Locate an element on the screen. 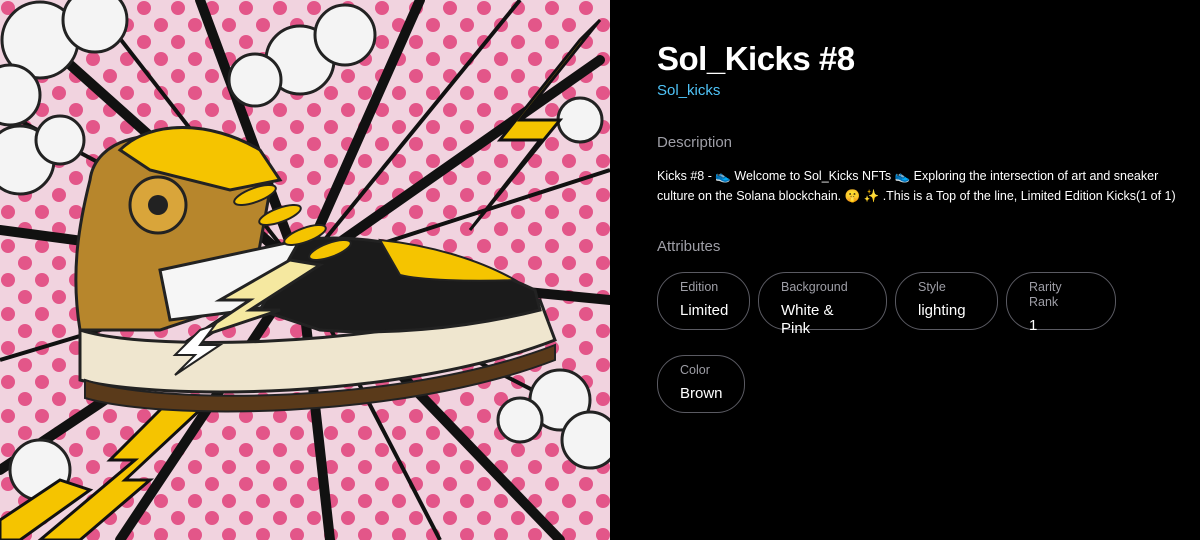  attribute-trait: Background is located at coordinates (814, 287).